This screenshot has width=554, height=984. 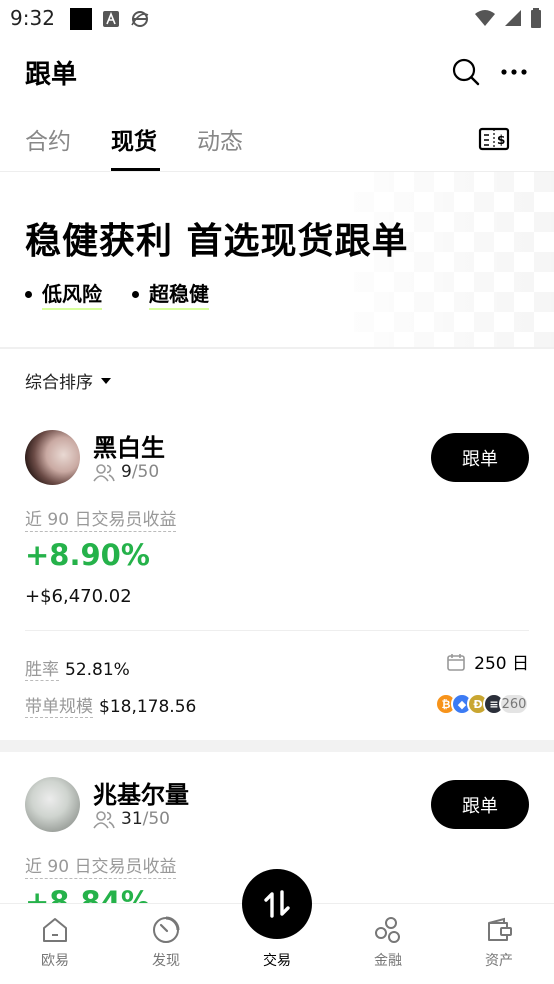 I want to click on pnl-amount: +$6,470.02, so click(x=78, y=596).